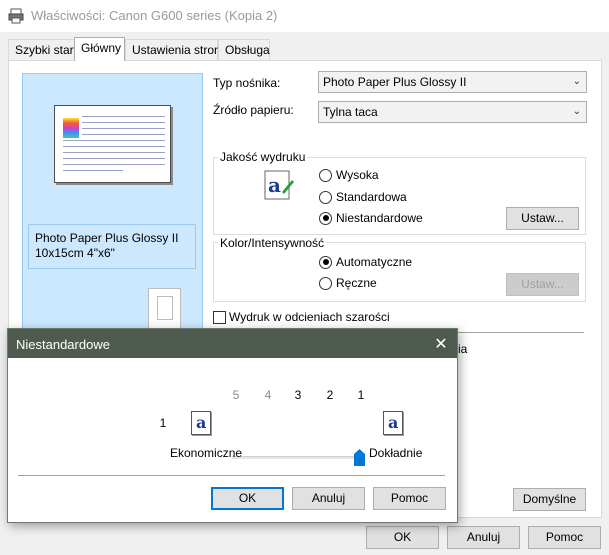  What do you see at coordinates (409, 498) in the screenshot?
I see `dialog-help-button: Pomoc` at bounding box center [409, 498].